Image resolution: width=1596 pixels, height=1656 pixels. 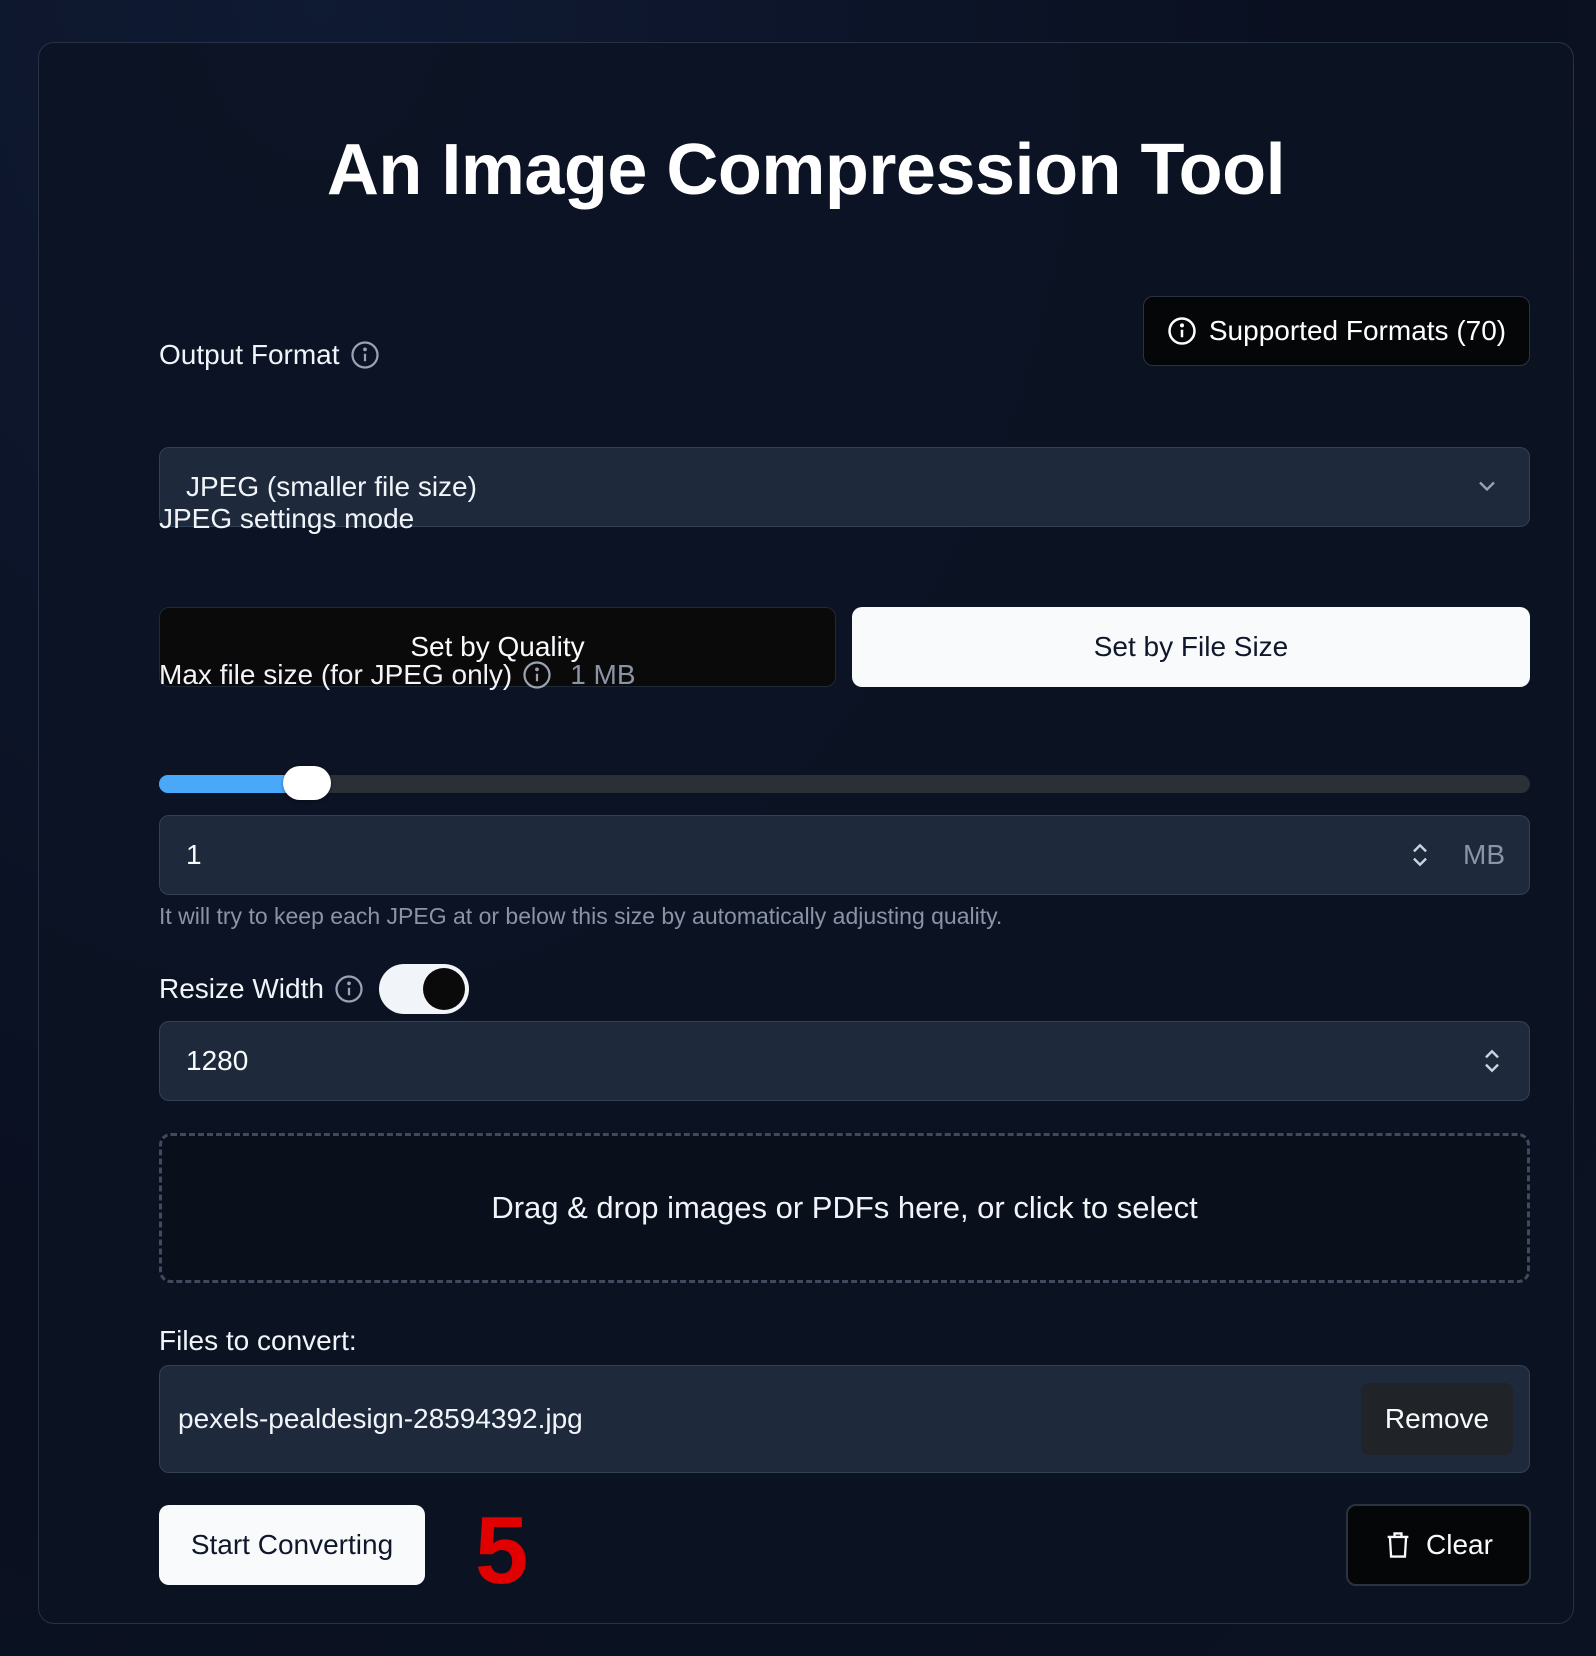 I want to click on resize-width-toggle, so click(x=424, y=989).